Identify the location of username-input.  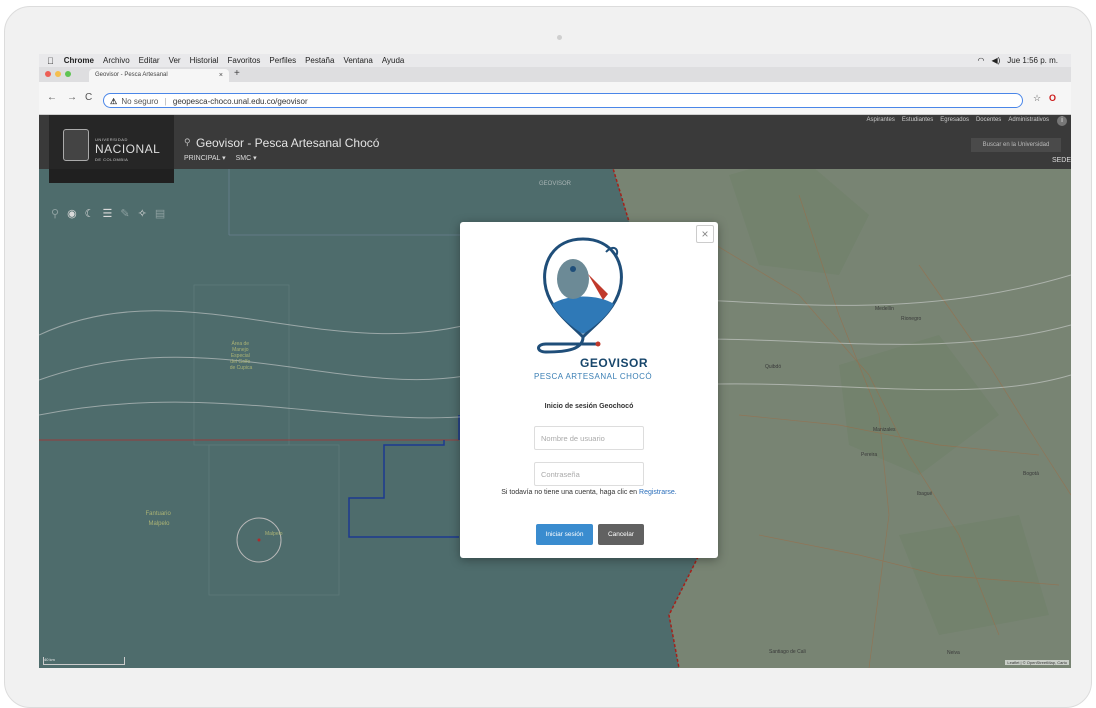
(589, 438).